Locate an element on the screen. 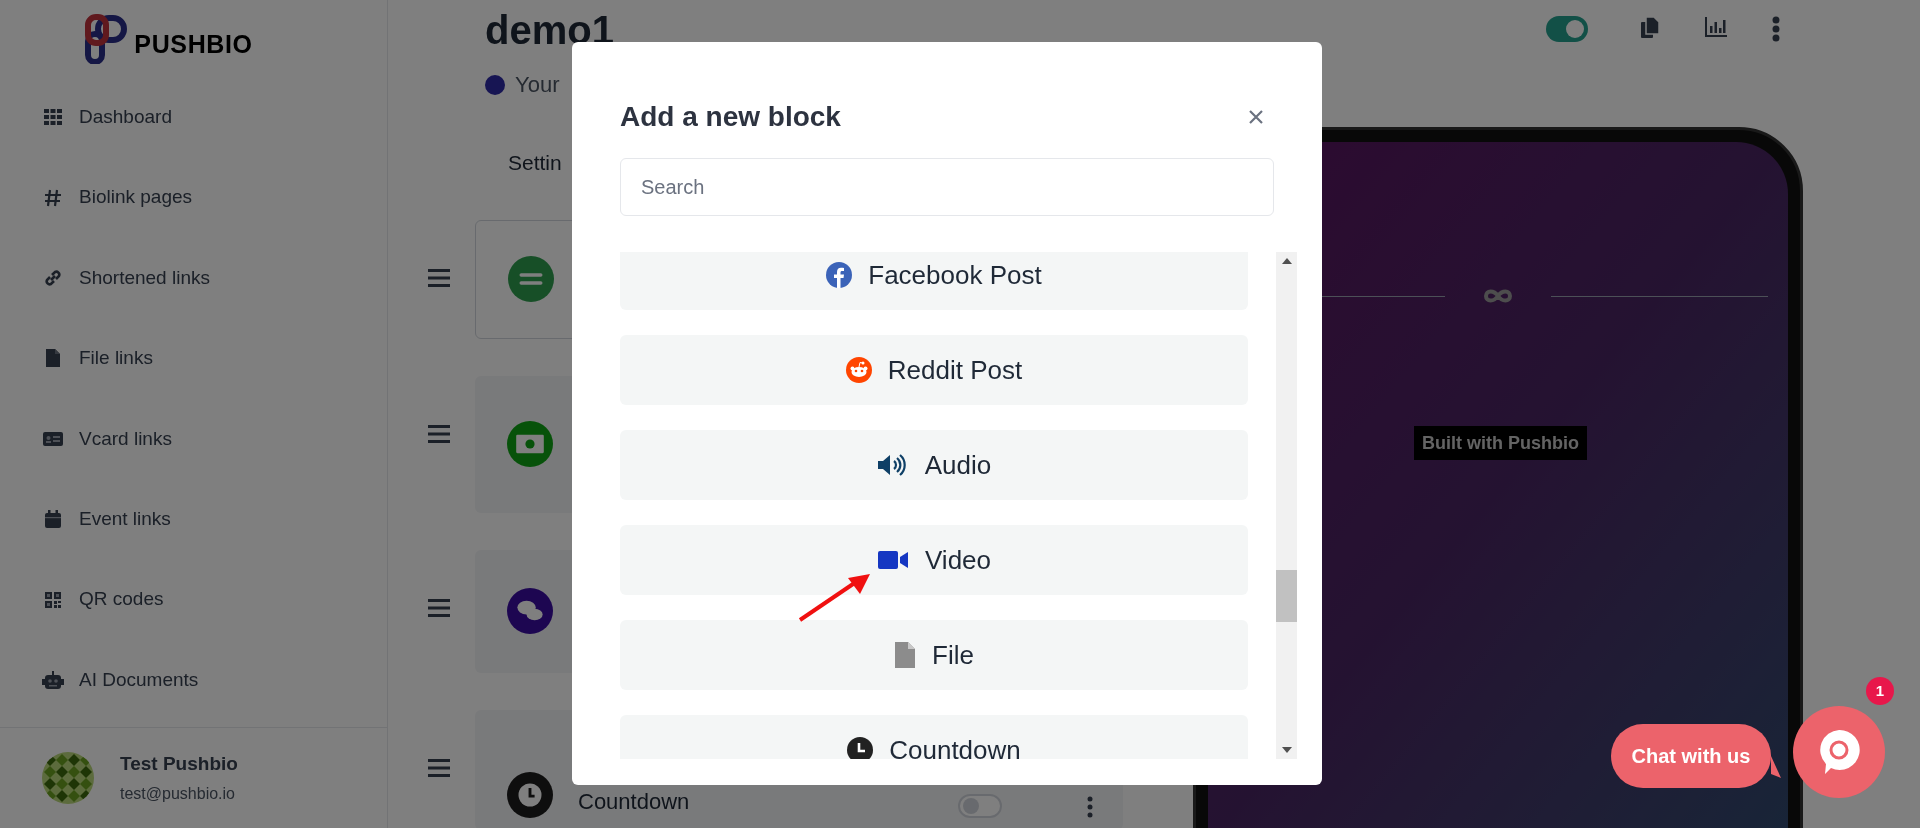  block-type-button: File is located at coordinates (934, 655).